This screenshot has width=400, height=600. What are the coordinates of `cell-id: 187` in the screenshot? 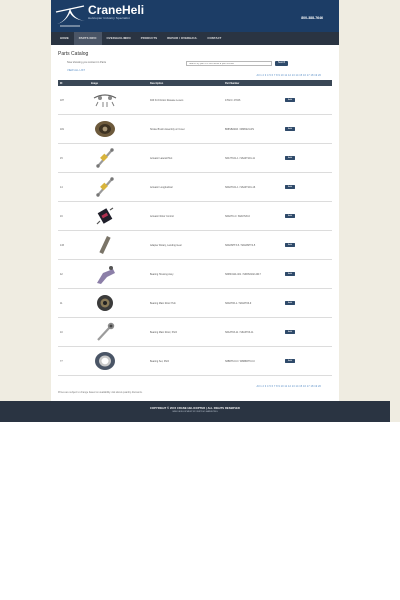 It's located at (62, 100).